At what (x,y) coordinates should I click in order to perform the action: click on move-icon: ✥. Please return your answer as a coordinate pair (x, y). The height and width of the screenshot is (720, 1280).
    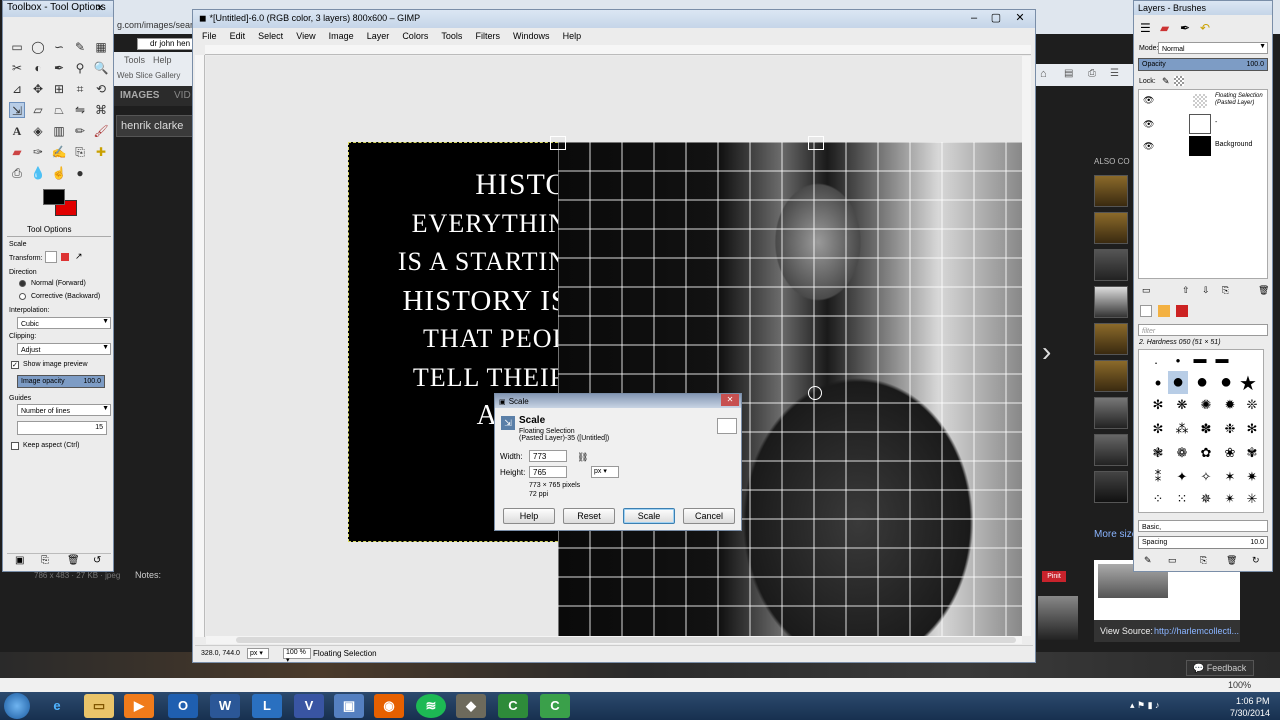
    Looking at the image, I should click on (38, 89).